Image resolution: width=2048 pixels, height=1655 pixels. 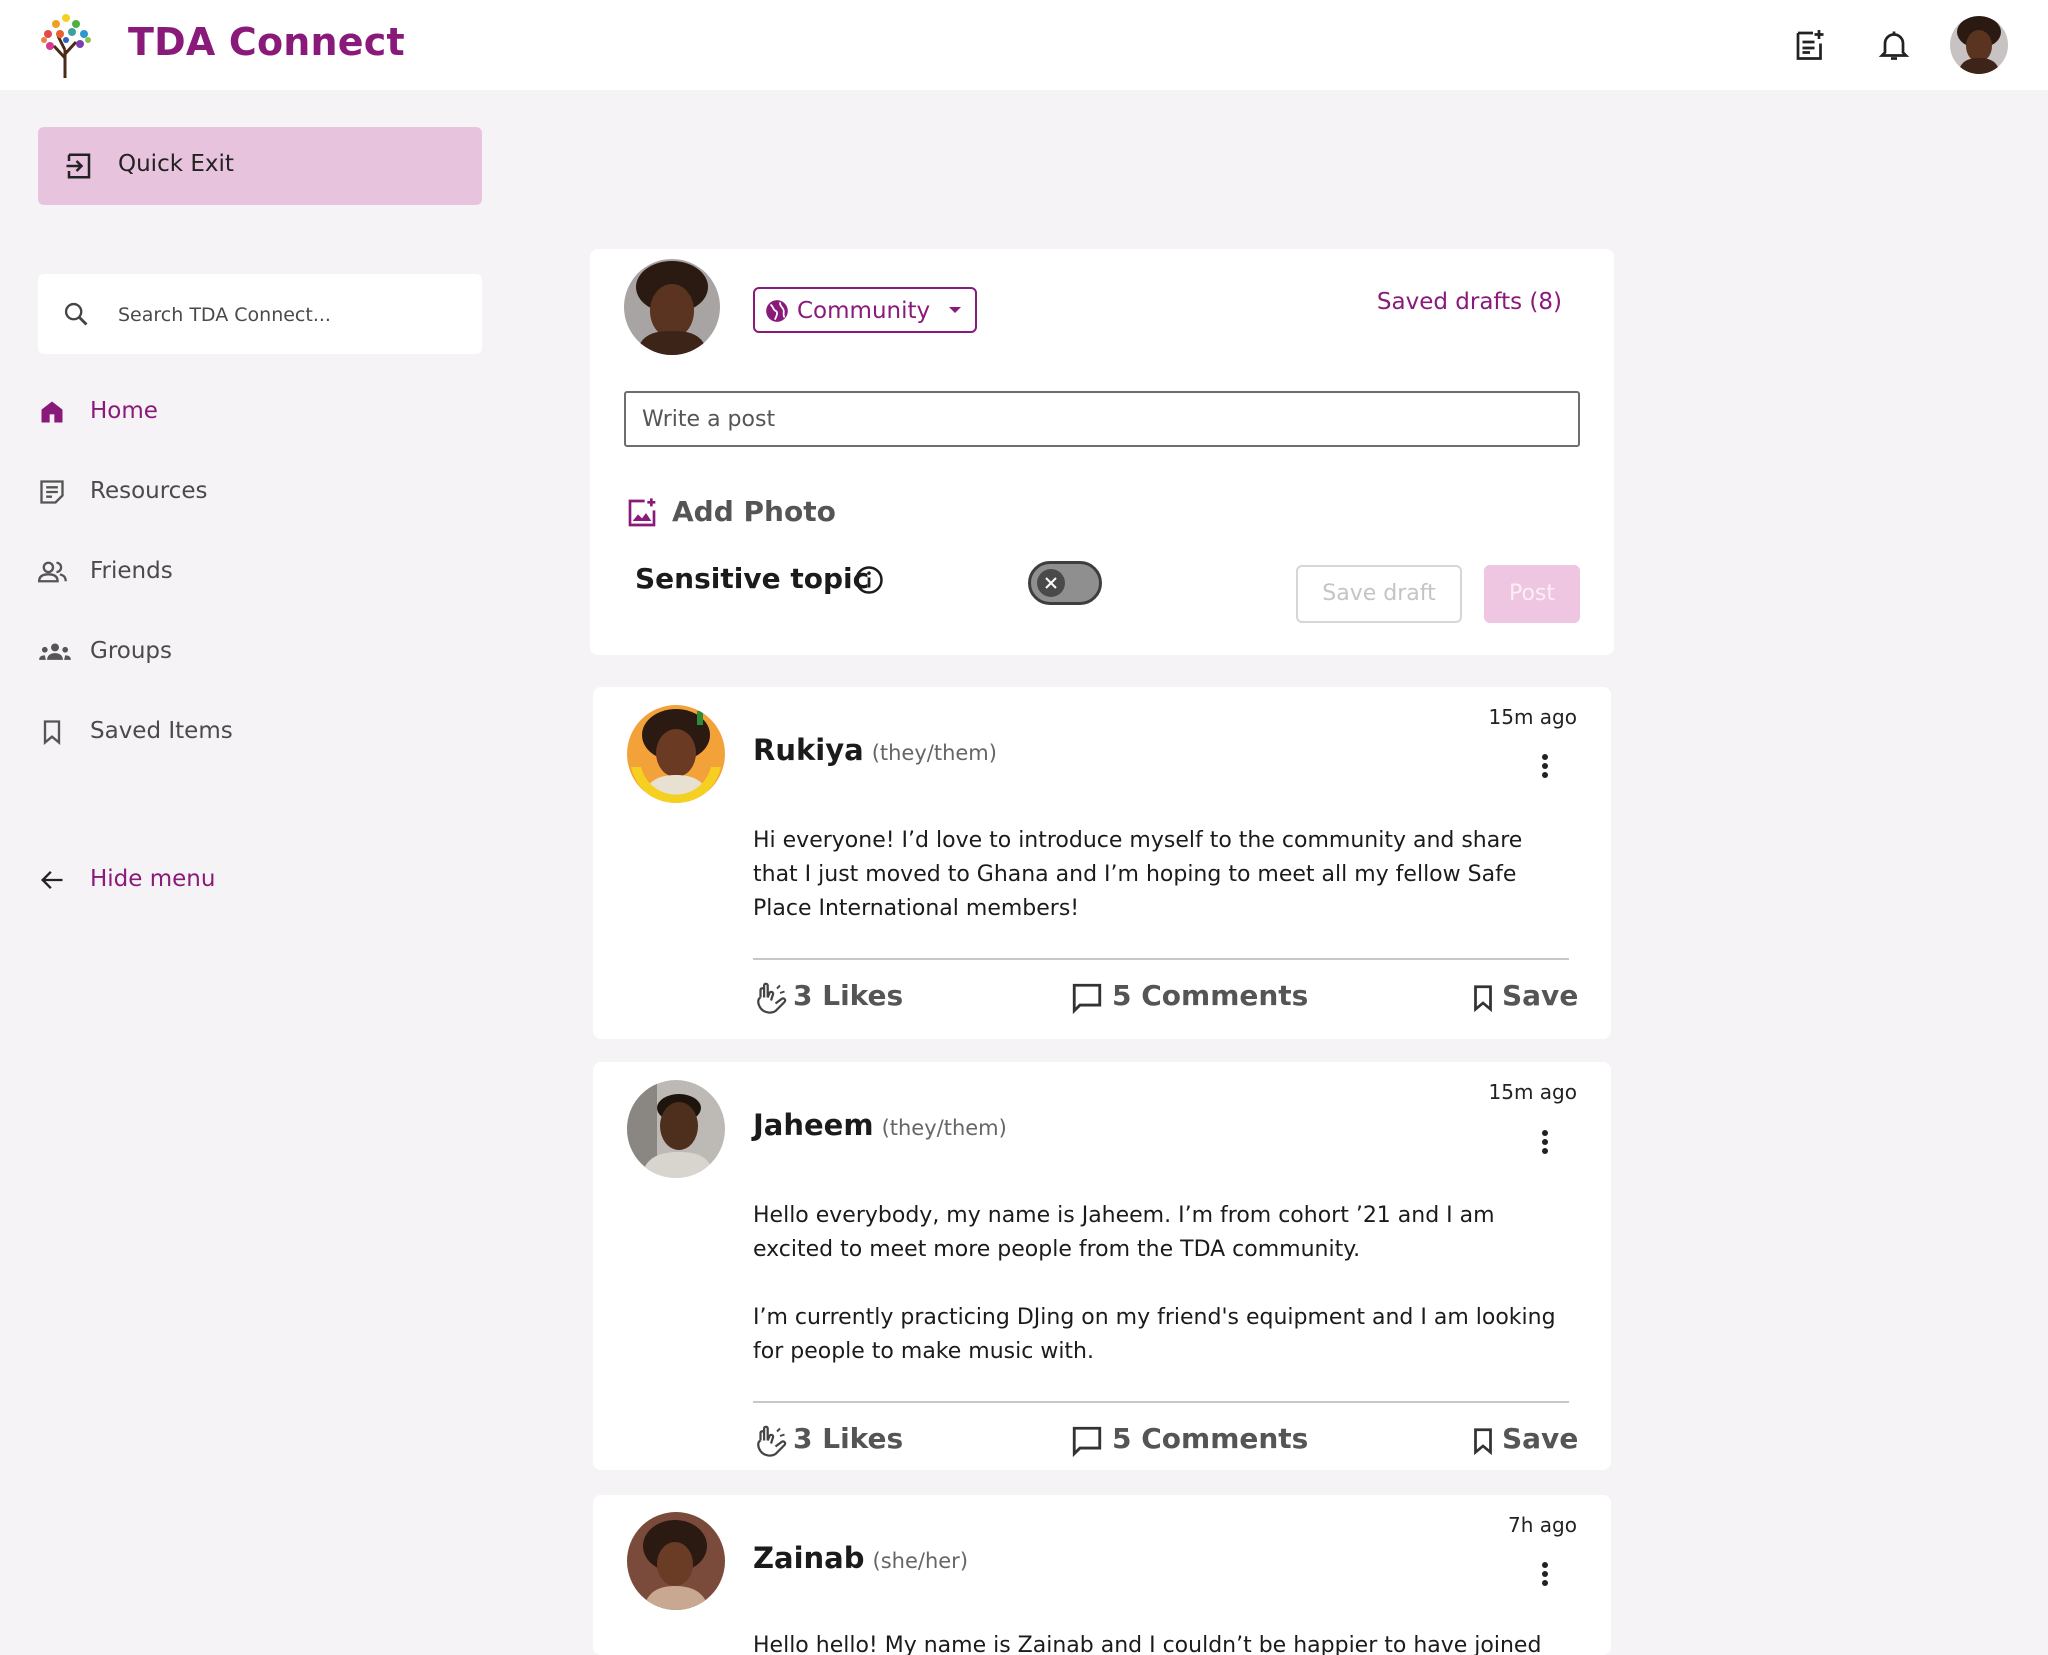 I want to click on post-timestamp: 7h ago, so click(x=1542, y=1525).